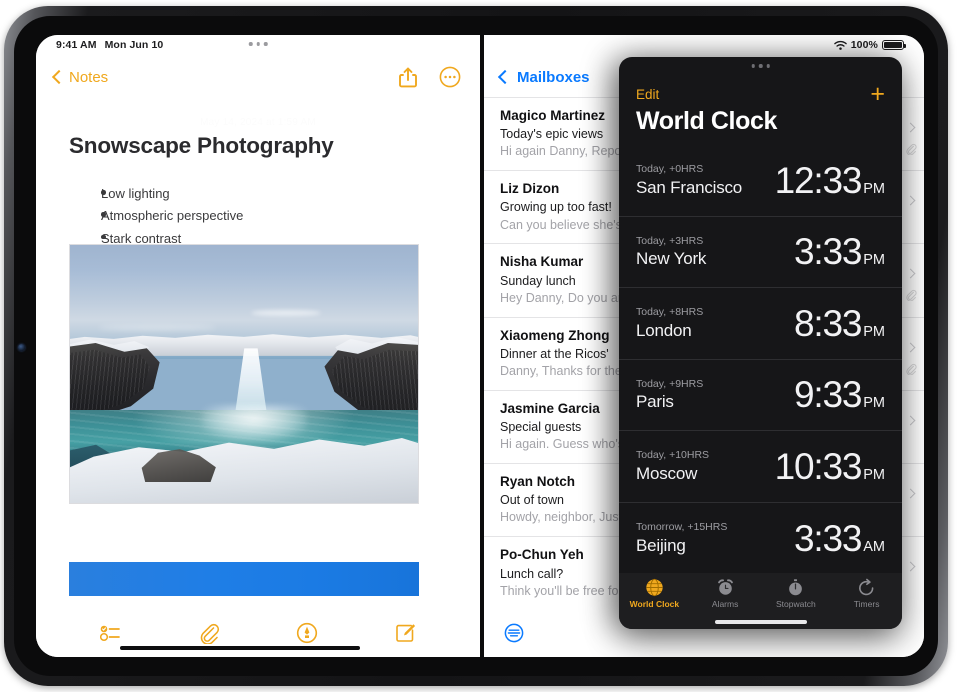 The image size is (960, 692). I want to click on checklist-icon, so click(111, 633).